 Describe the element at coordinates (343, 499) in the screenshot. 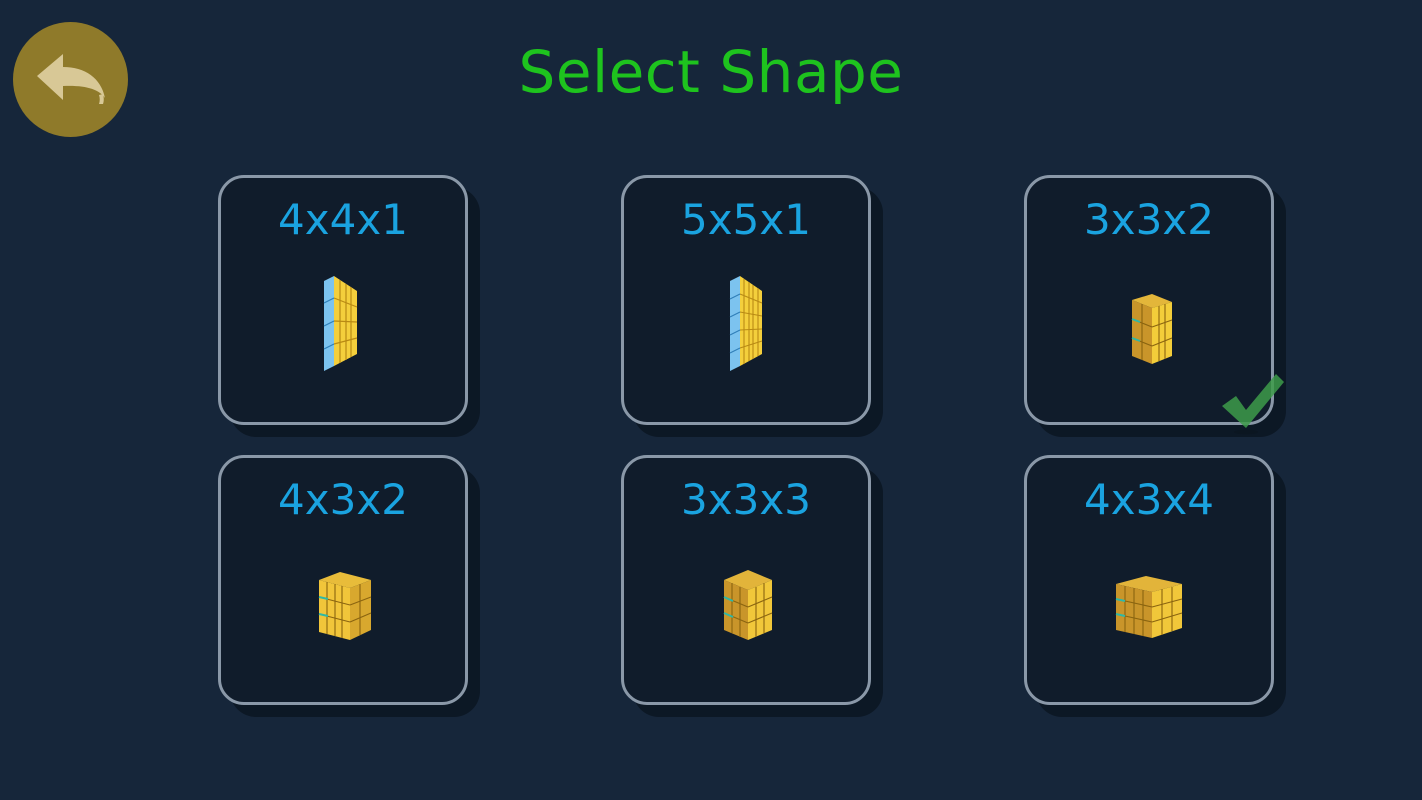

I see `shape-label: 4x3x2` at that location.